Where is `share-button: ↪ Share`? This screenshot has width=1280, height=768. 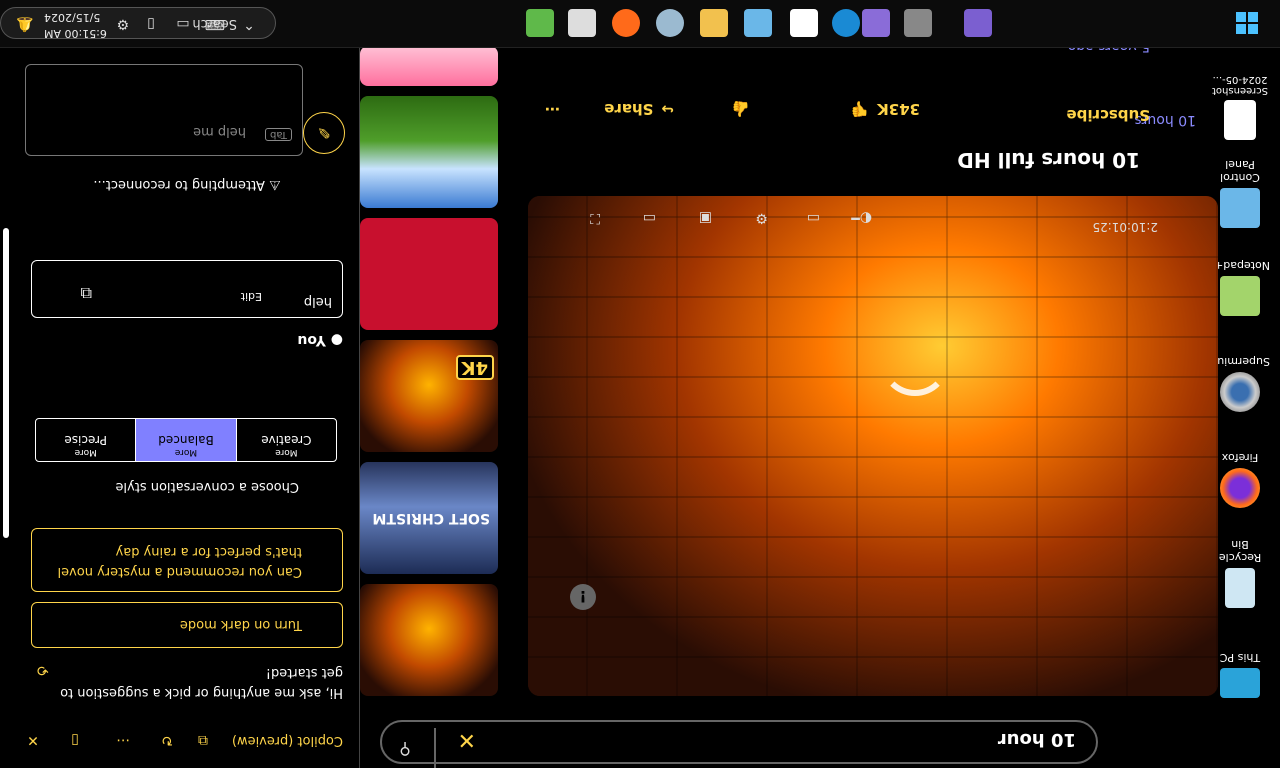 share-button: ↪ Share is located at coordinates (639, 109).